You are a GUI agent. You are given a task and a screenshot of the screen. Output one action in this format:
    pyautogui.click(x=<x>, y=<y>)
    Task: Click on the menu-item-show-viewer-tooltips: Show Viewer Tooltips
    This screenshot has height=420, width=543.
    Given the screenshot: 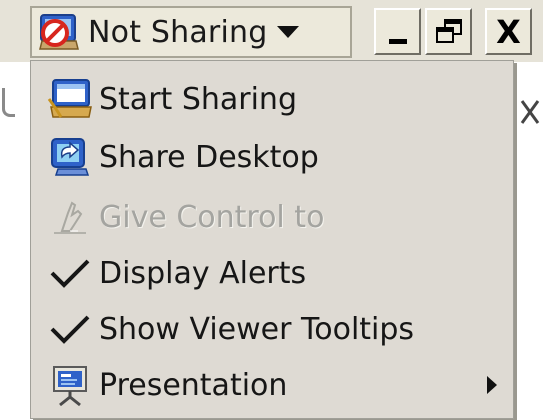 What is the action you would take?
    pyautogui.click(x=277, y=329)
    